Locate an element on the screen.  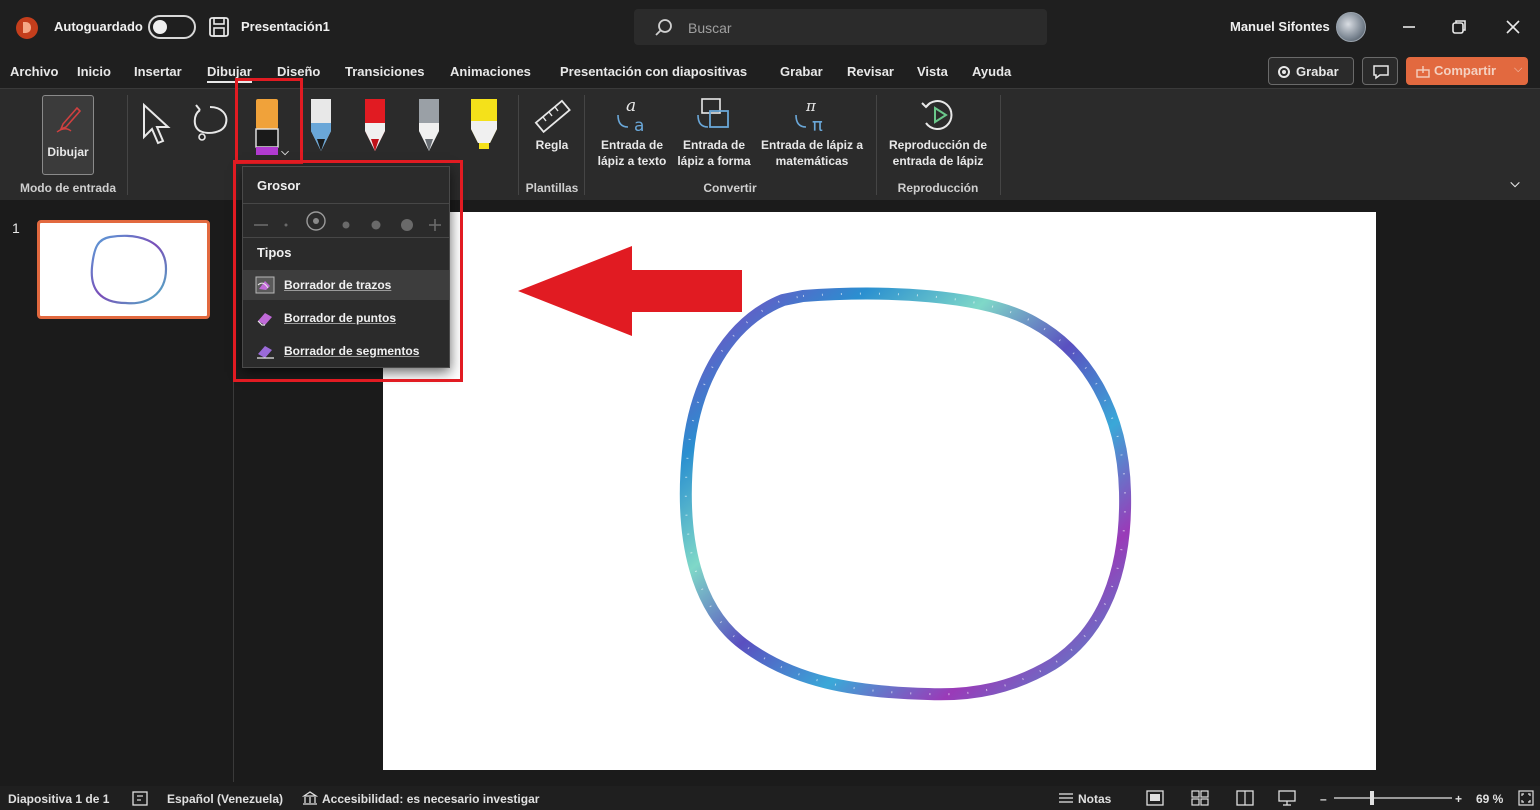
slide-sorter-icon is located at coordinates (1200, 798).